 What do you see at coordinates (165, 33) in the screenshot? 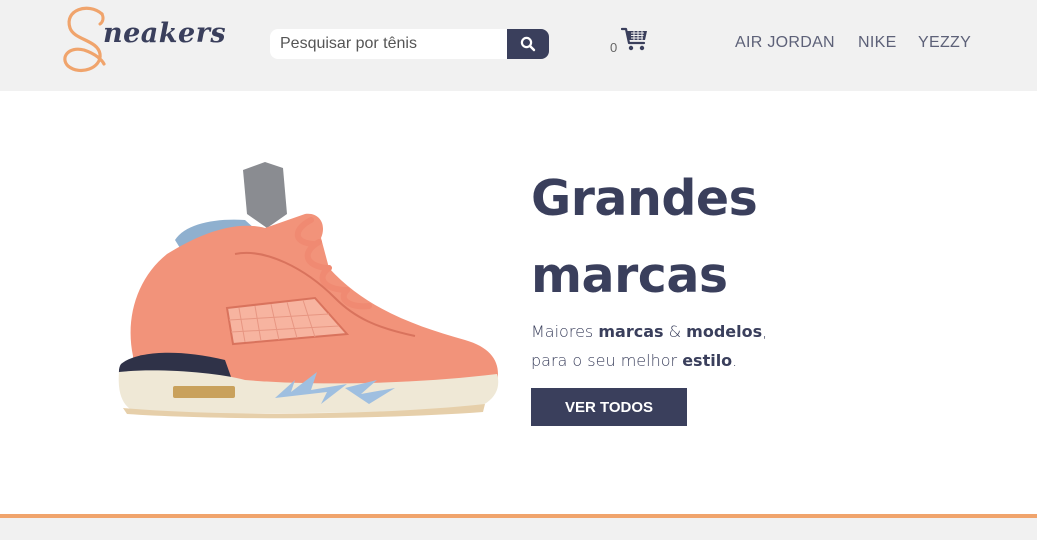
I see `logo-text: neakers` at bounding box center [165, 33].